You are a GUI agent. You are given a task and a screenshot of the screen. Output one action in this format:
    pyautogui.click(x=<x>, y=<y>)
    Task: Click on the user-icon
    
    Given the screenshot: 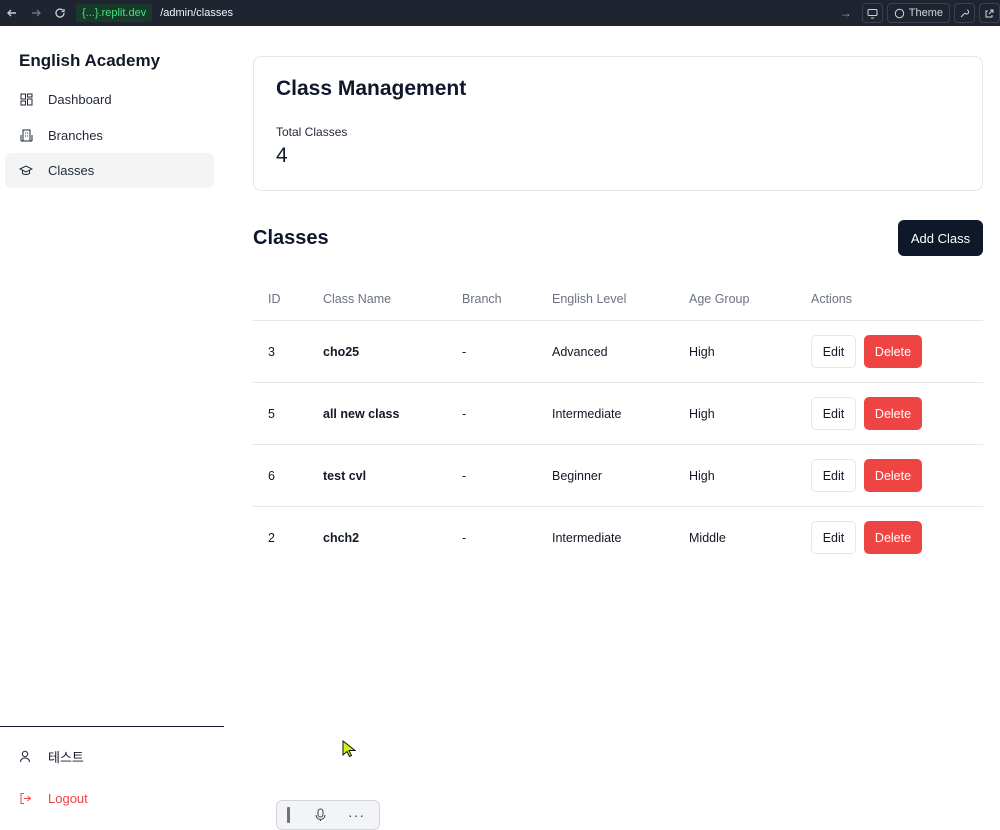 What is the action you would take?
    pyautogui.click(x=26, y=756)
    